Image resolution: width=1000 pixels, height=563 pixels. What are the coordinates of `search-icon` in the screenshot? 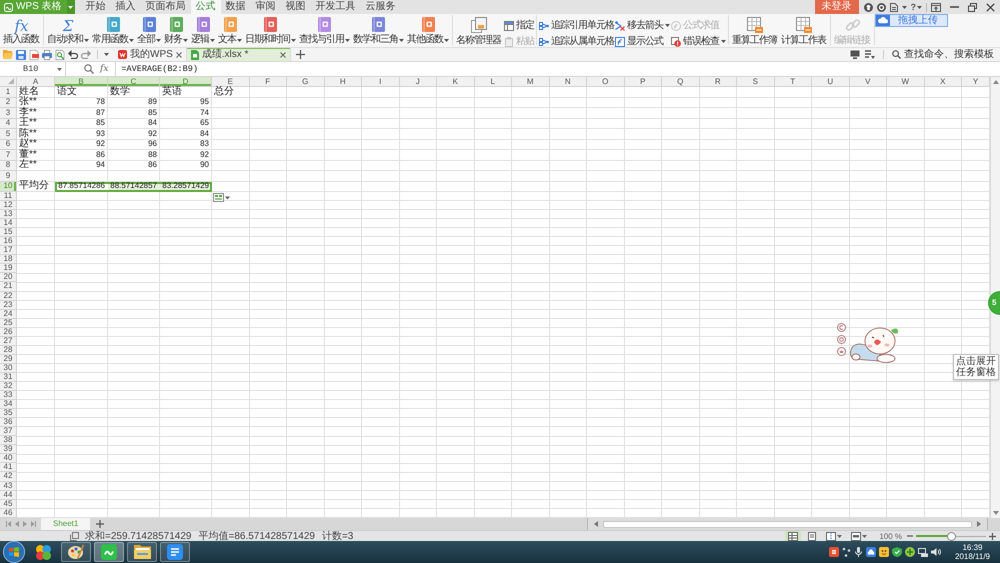 It's located at (89, 69).